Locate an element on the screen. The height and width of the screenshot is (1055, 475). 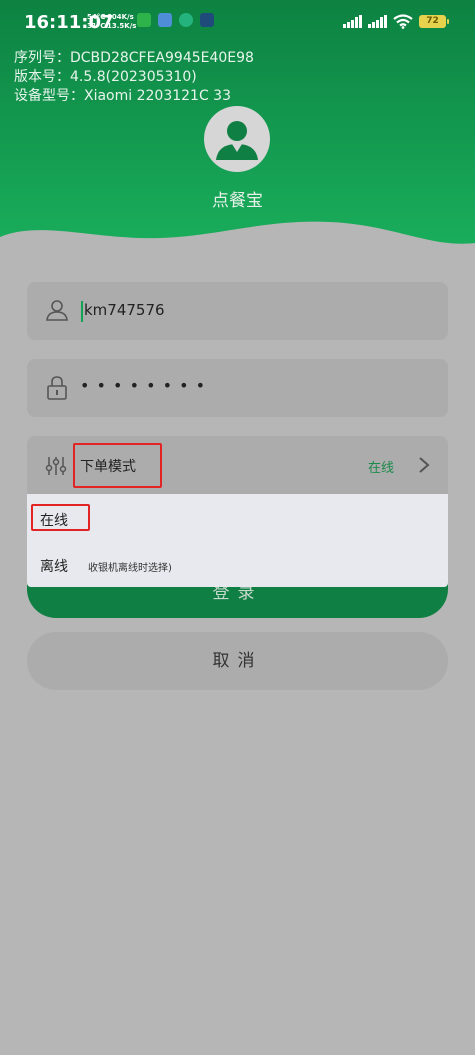
app-notification-icon is located at coordinates (165, 20).